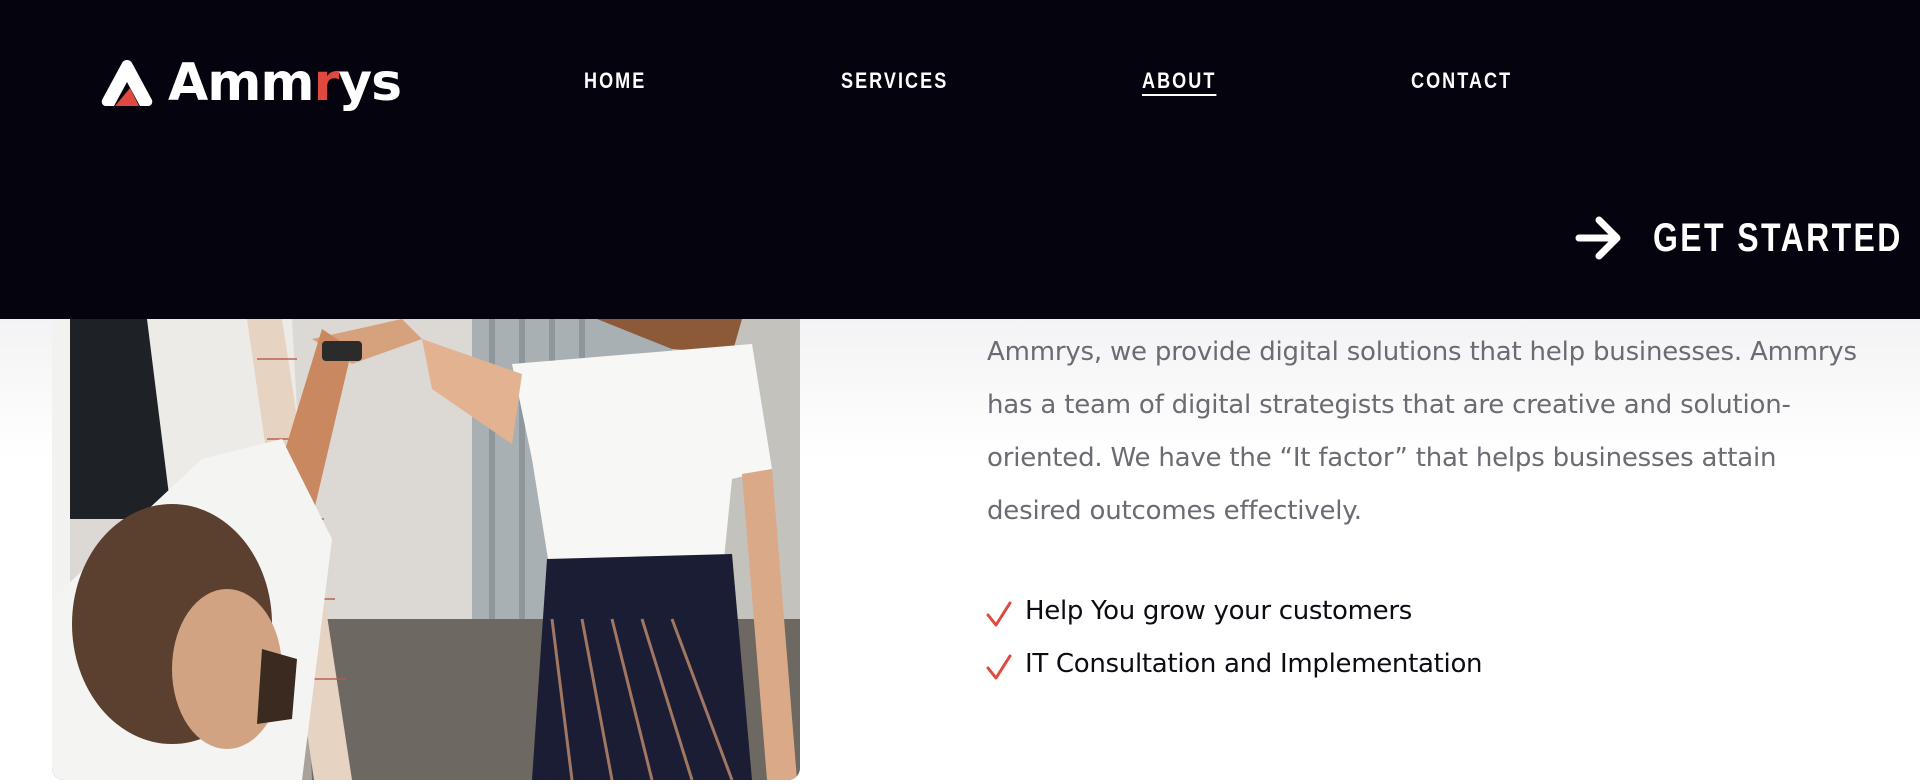 This screenshot has height=784, width=1920. I want to click on get-started-button: GET STARTED, so click(1747, 238).